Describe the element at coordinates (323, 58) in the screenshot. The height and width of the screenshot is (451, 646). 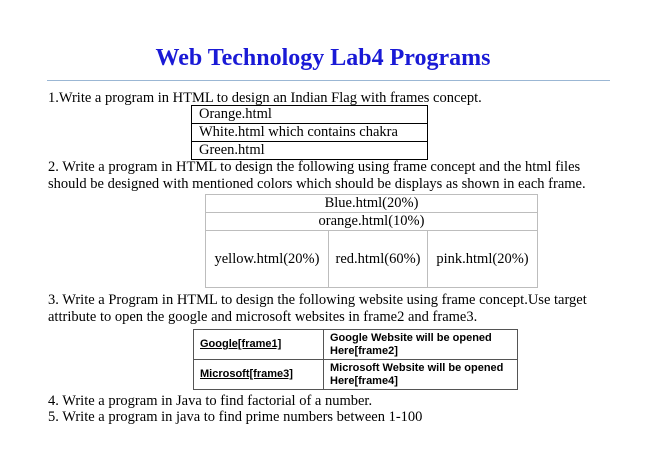
I see `page-title: Web Technology Lab4 Programs` at that location.